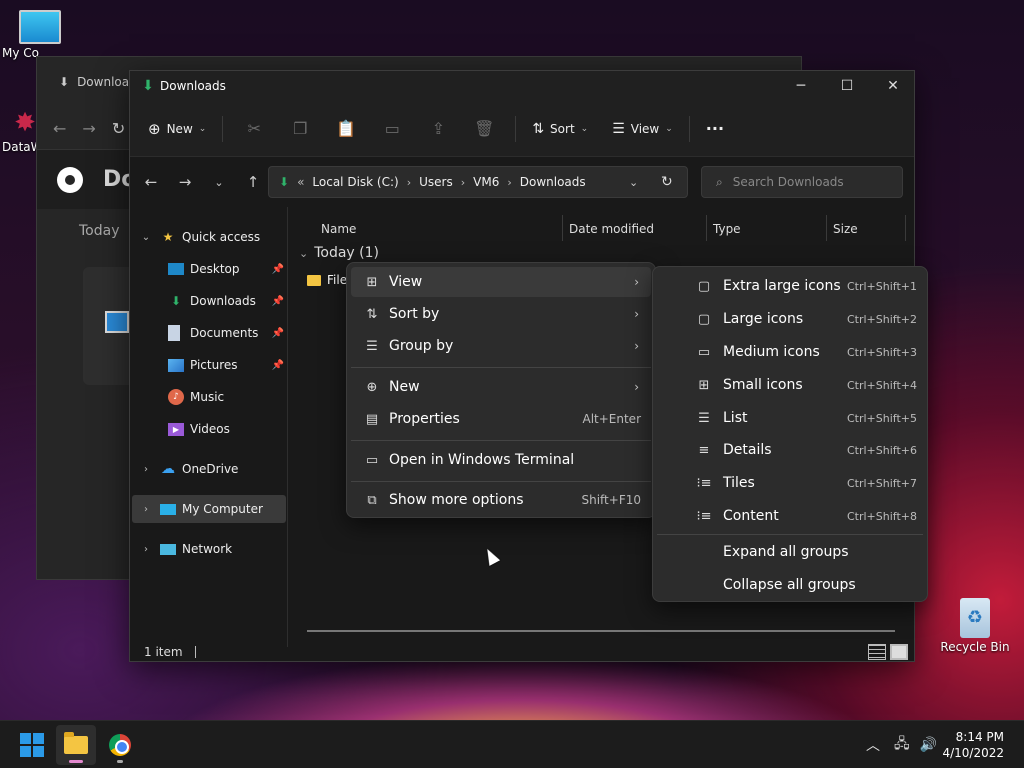 The width and height of the screenshot is (1024, 768). What do you see at coordinates (327, 280) in the screenshot?
I see `file-row: File` at bounding box center [327, 280].